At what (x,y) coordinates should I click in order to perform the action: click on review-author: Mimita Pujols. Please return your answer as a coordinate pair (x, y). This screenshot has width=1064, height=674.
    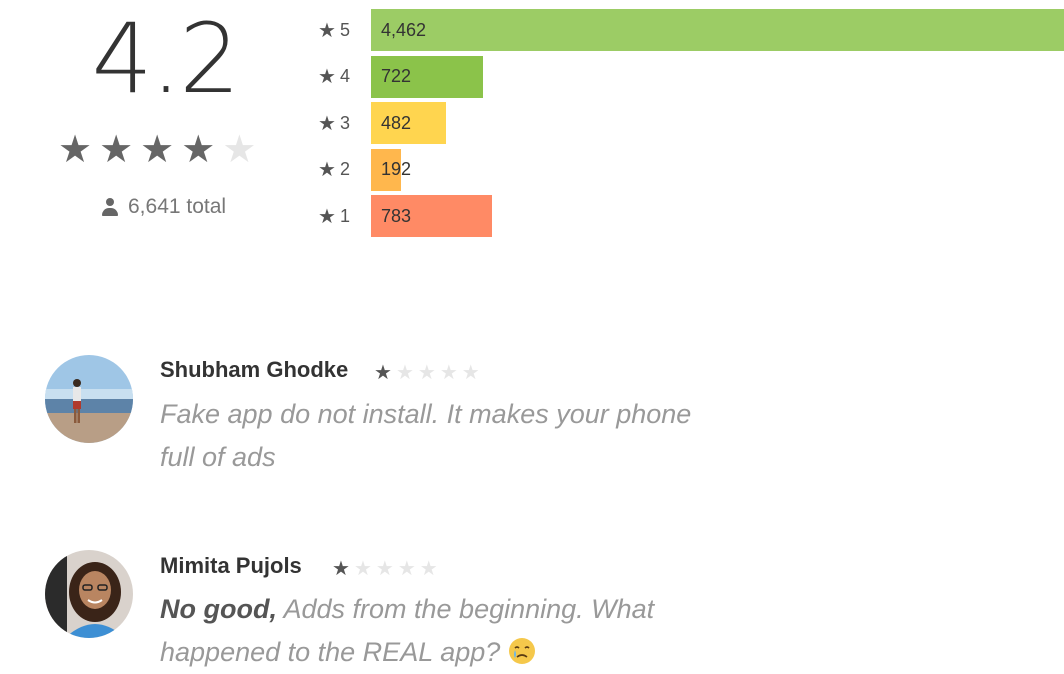
    Looking at the image, I should click on (231, 565).